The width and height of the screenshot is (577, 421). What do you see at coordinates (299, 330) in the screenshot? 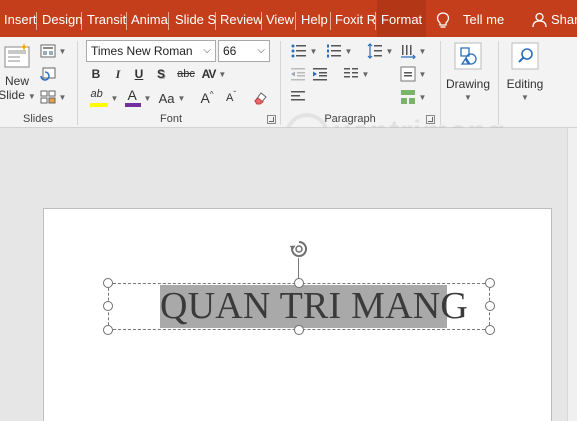
I see `resize-handle-bottom` at bounding box center [299, 330].